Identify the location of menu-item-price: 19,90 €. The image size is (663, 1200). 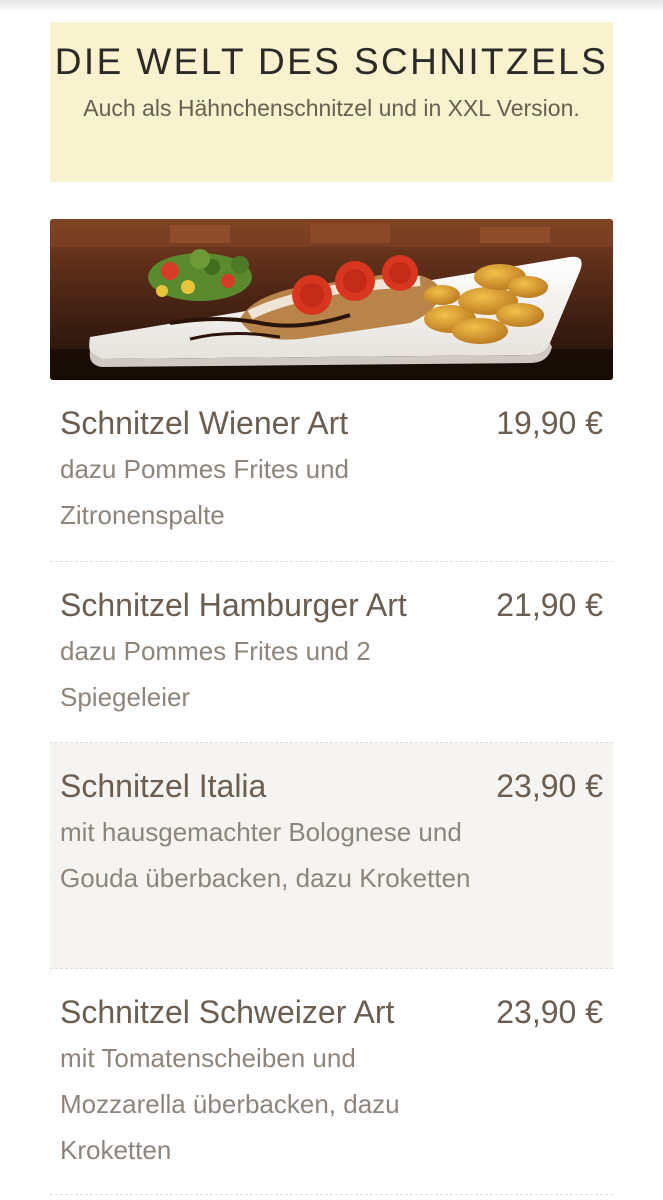
(549, 423).